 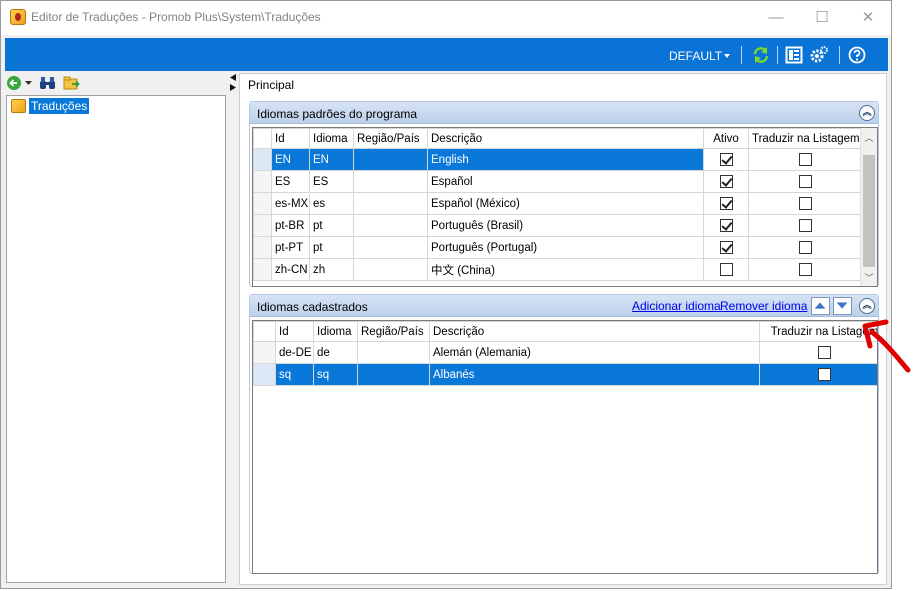 What do you see at coordinates (290, 225) in the screenshot?
I see `cell-id: pt-BR` at bounding box center [290, 225].